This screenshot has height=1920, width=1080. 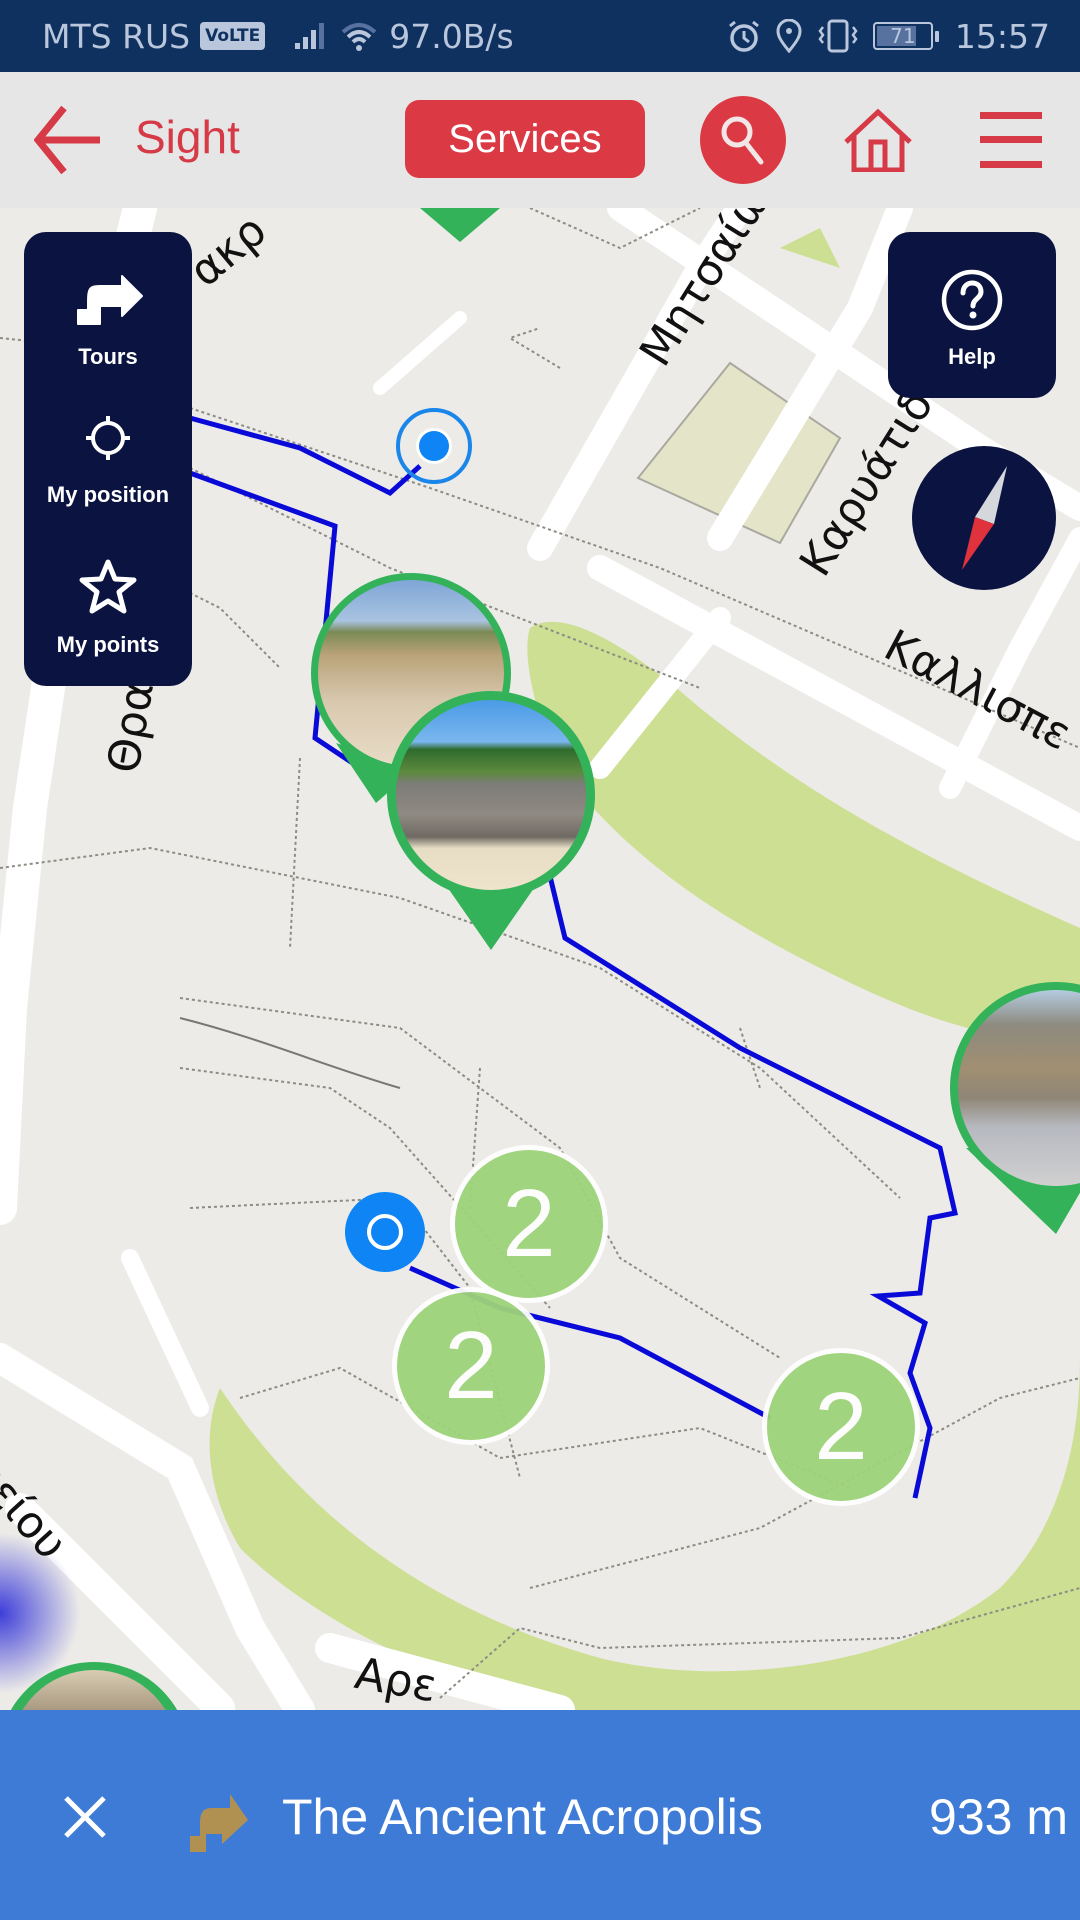 I want to click on compass-button, so click(x=984, y=518).